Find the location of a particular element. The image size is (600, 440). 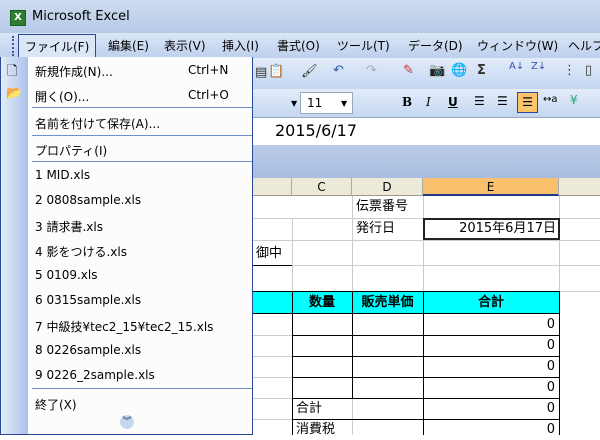

header-unit-price: 販売単価 is located at coordinates (387, 302).